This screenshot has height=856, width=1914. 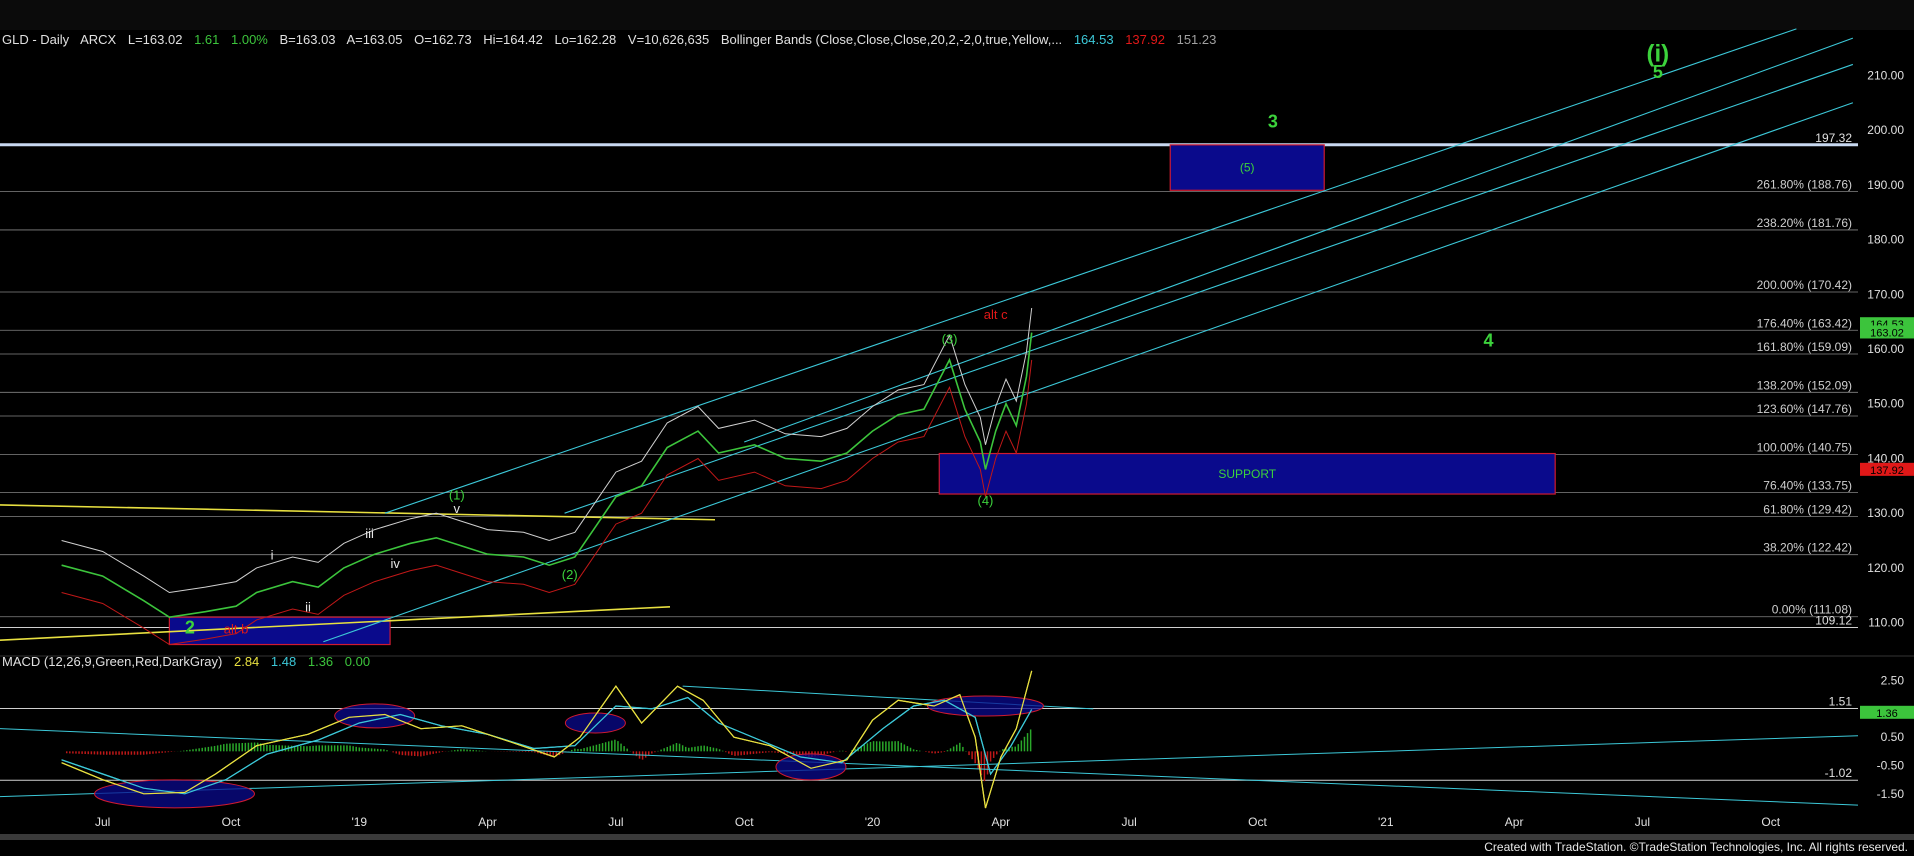 What do you see at coordinates (1886, 714) in the screenshot?
I see `macd-tag-label: 1.36` at bounding box center [1886, 714].